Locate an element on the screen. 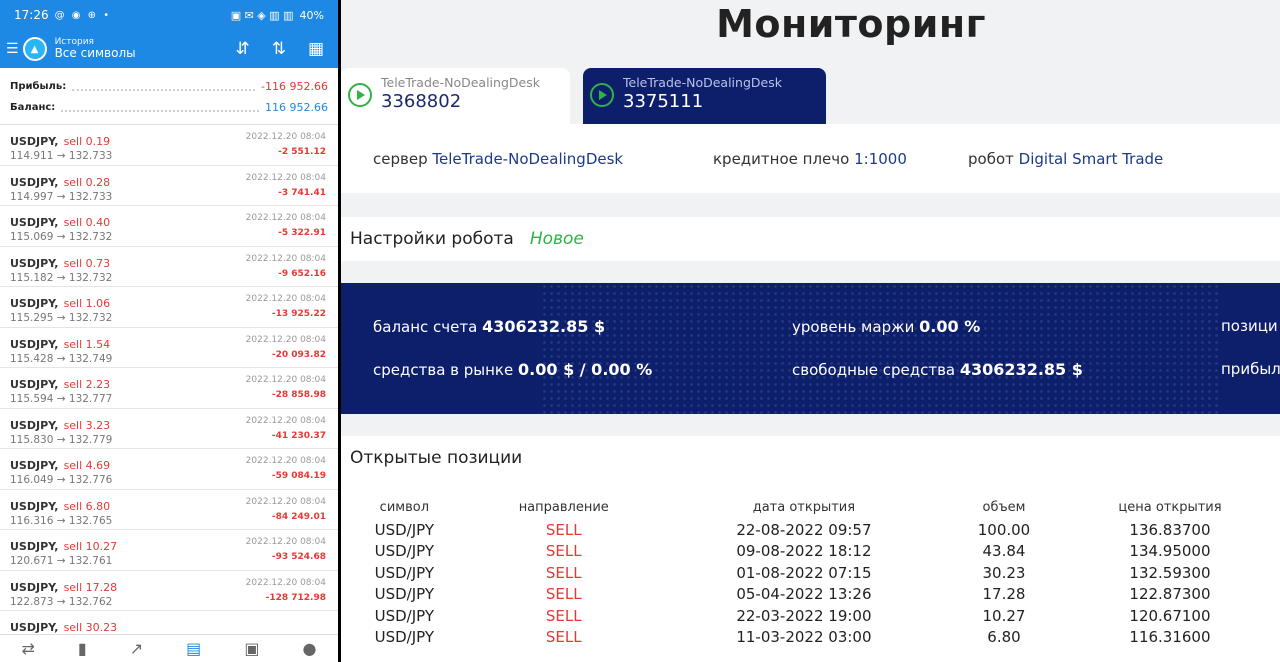  trade-icon: ↗ is located at coordinates (136, 648).